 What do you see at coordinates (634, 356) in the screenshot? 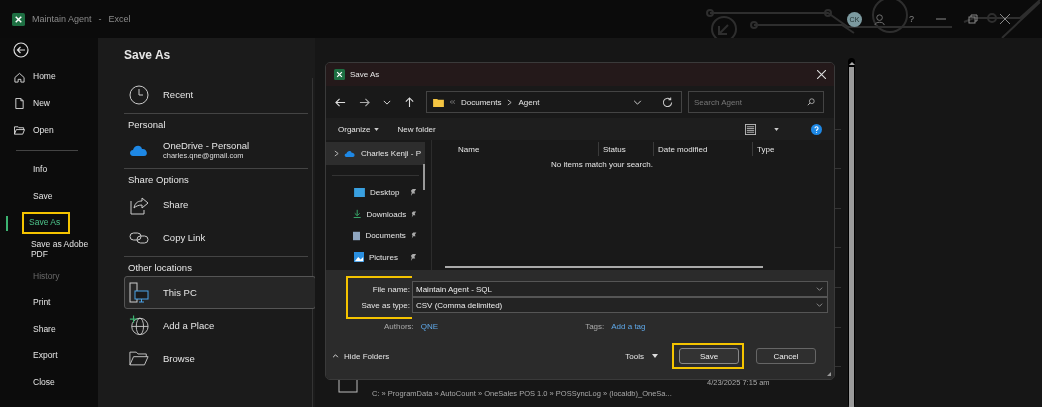
I see `tools-menu: Tools` at bounding box center [634, 356].